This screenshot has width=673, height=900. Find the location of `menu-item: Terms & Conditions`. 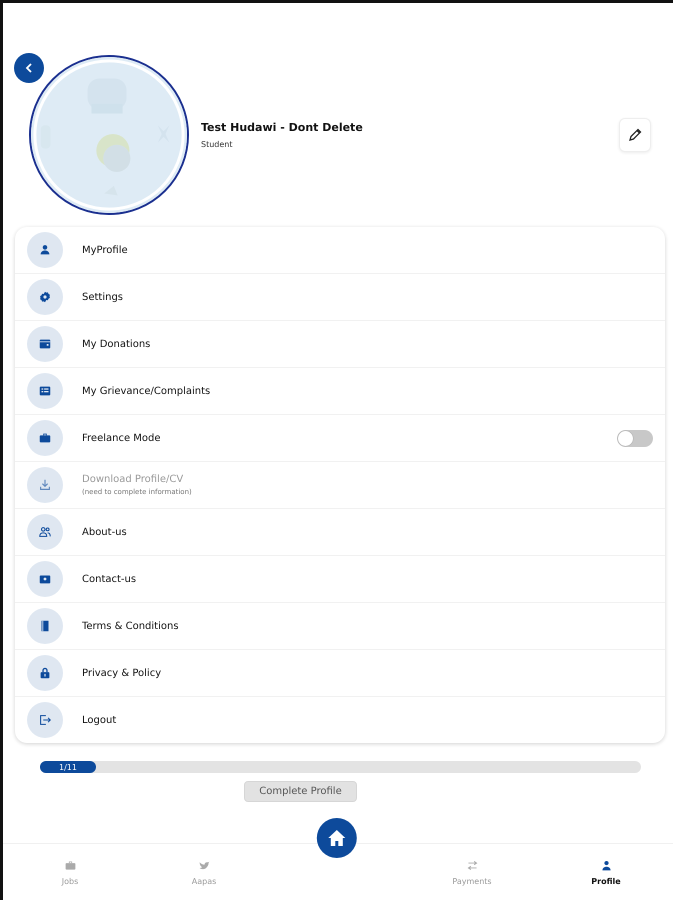

menu-item: Terms & Conditions is located at coordinates (340, 625).